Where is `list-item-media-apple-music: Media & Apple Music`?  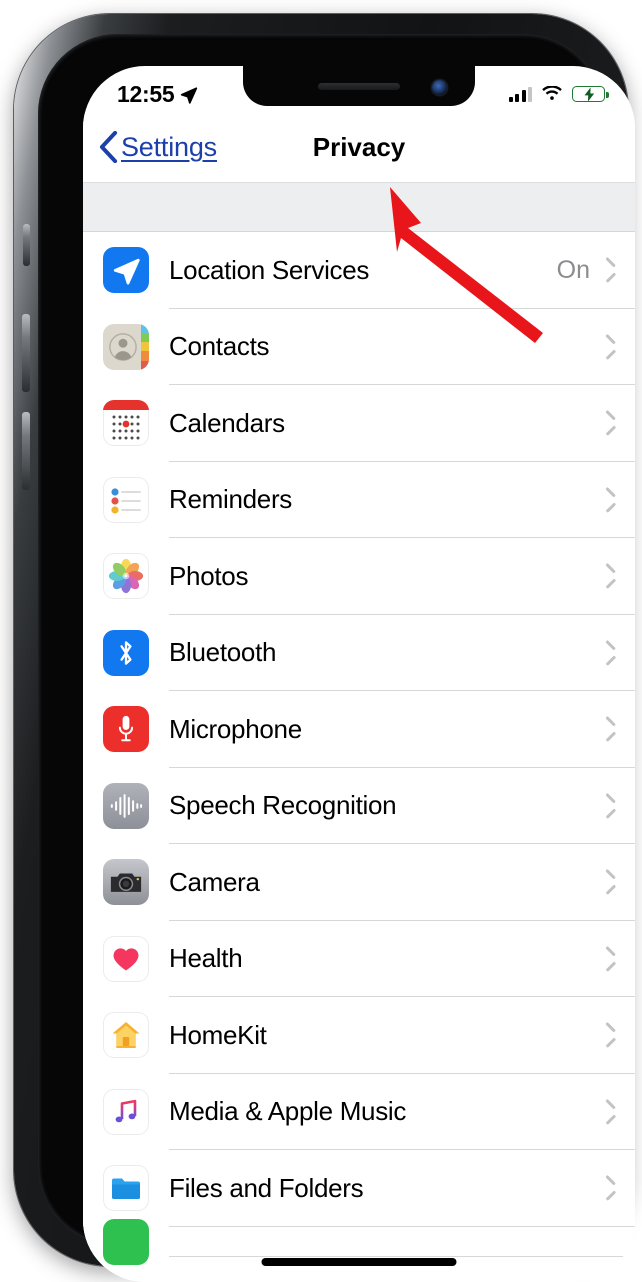 list-item-media-apple-music: Media & Apple Music is located at coordinates (359, 1111).